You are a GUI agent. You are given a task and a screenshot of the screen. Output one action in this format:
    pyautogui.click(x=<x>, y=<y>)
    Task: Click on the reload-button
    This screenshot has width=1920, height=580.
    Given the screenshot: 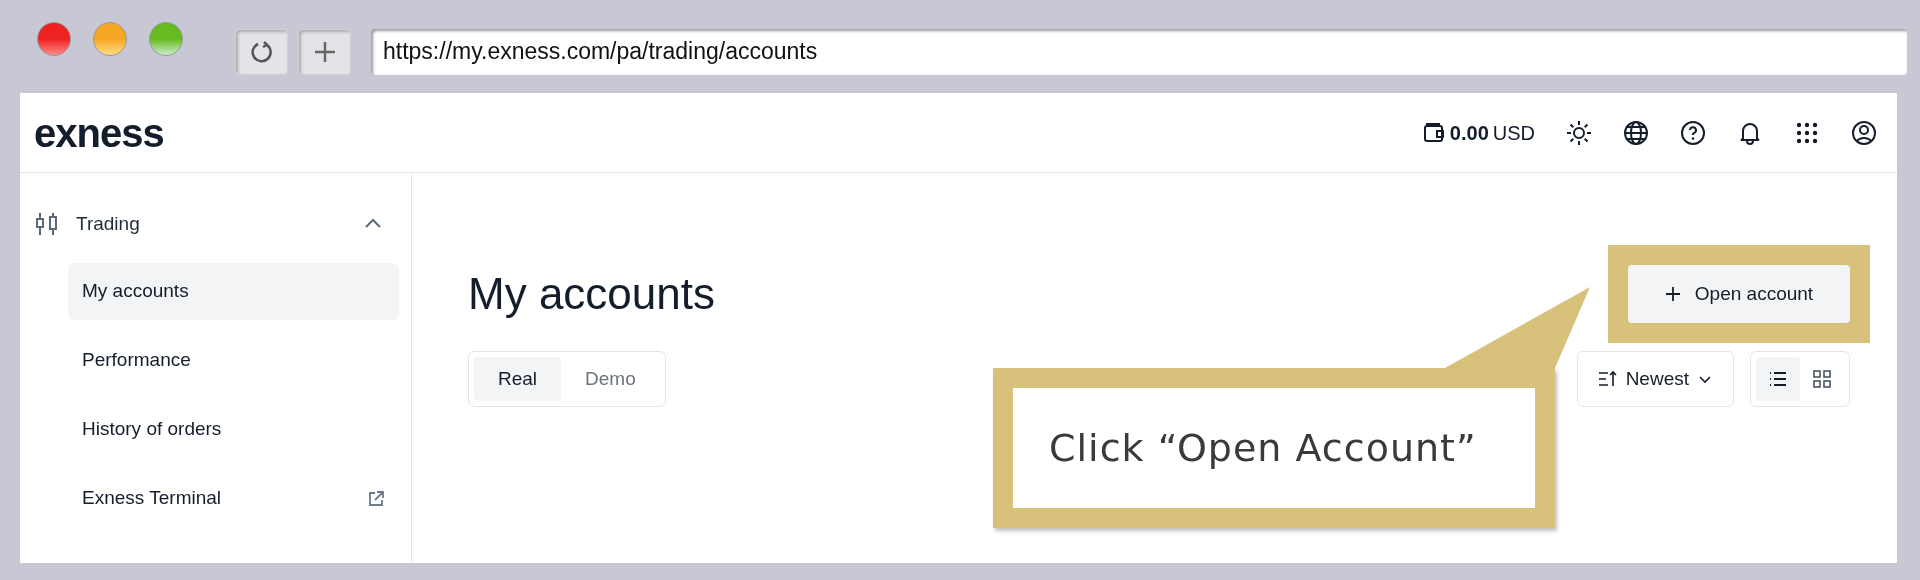 What is the action you would take?
    pyautogui.click(x=261, y=51)
    